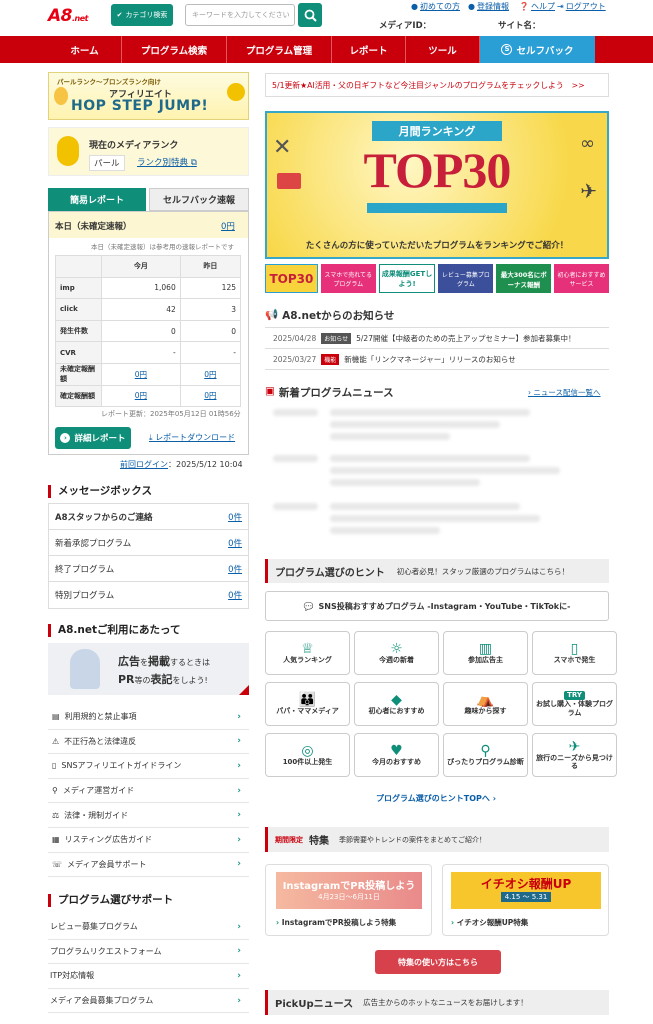 Image resolution: width=653 pixels, height=1024 pixels. What do you see at coordinates (148, 543) in the screenshot?
I see `message-row-approved: 新着承認プログラム 0件` at bounding box center [148, 543].